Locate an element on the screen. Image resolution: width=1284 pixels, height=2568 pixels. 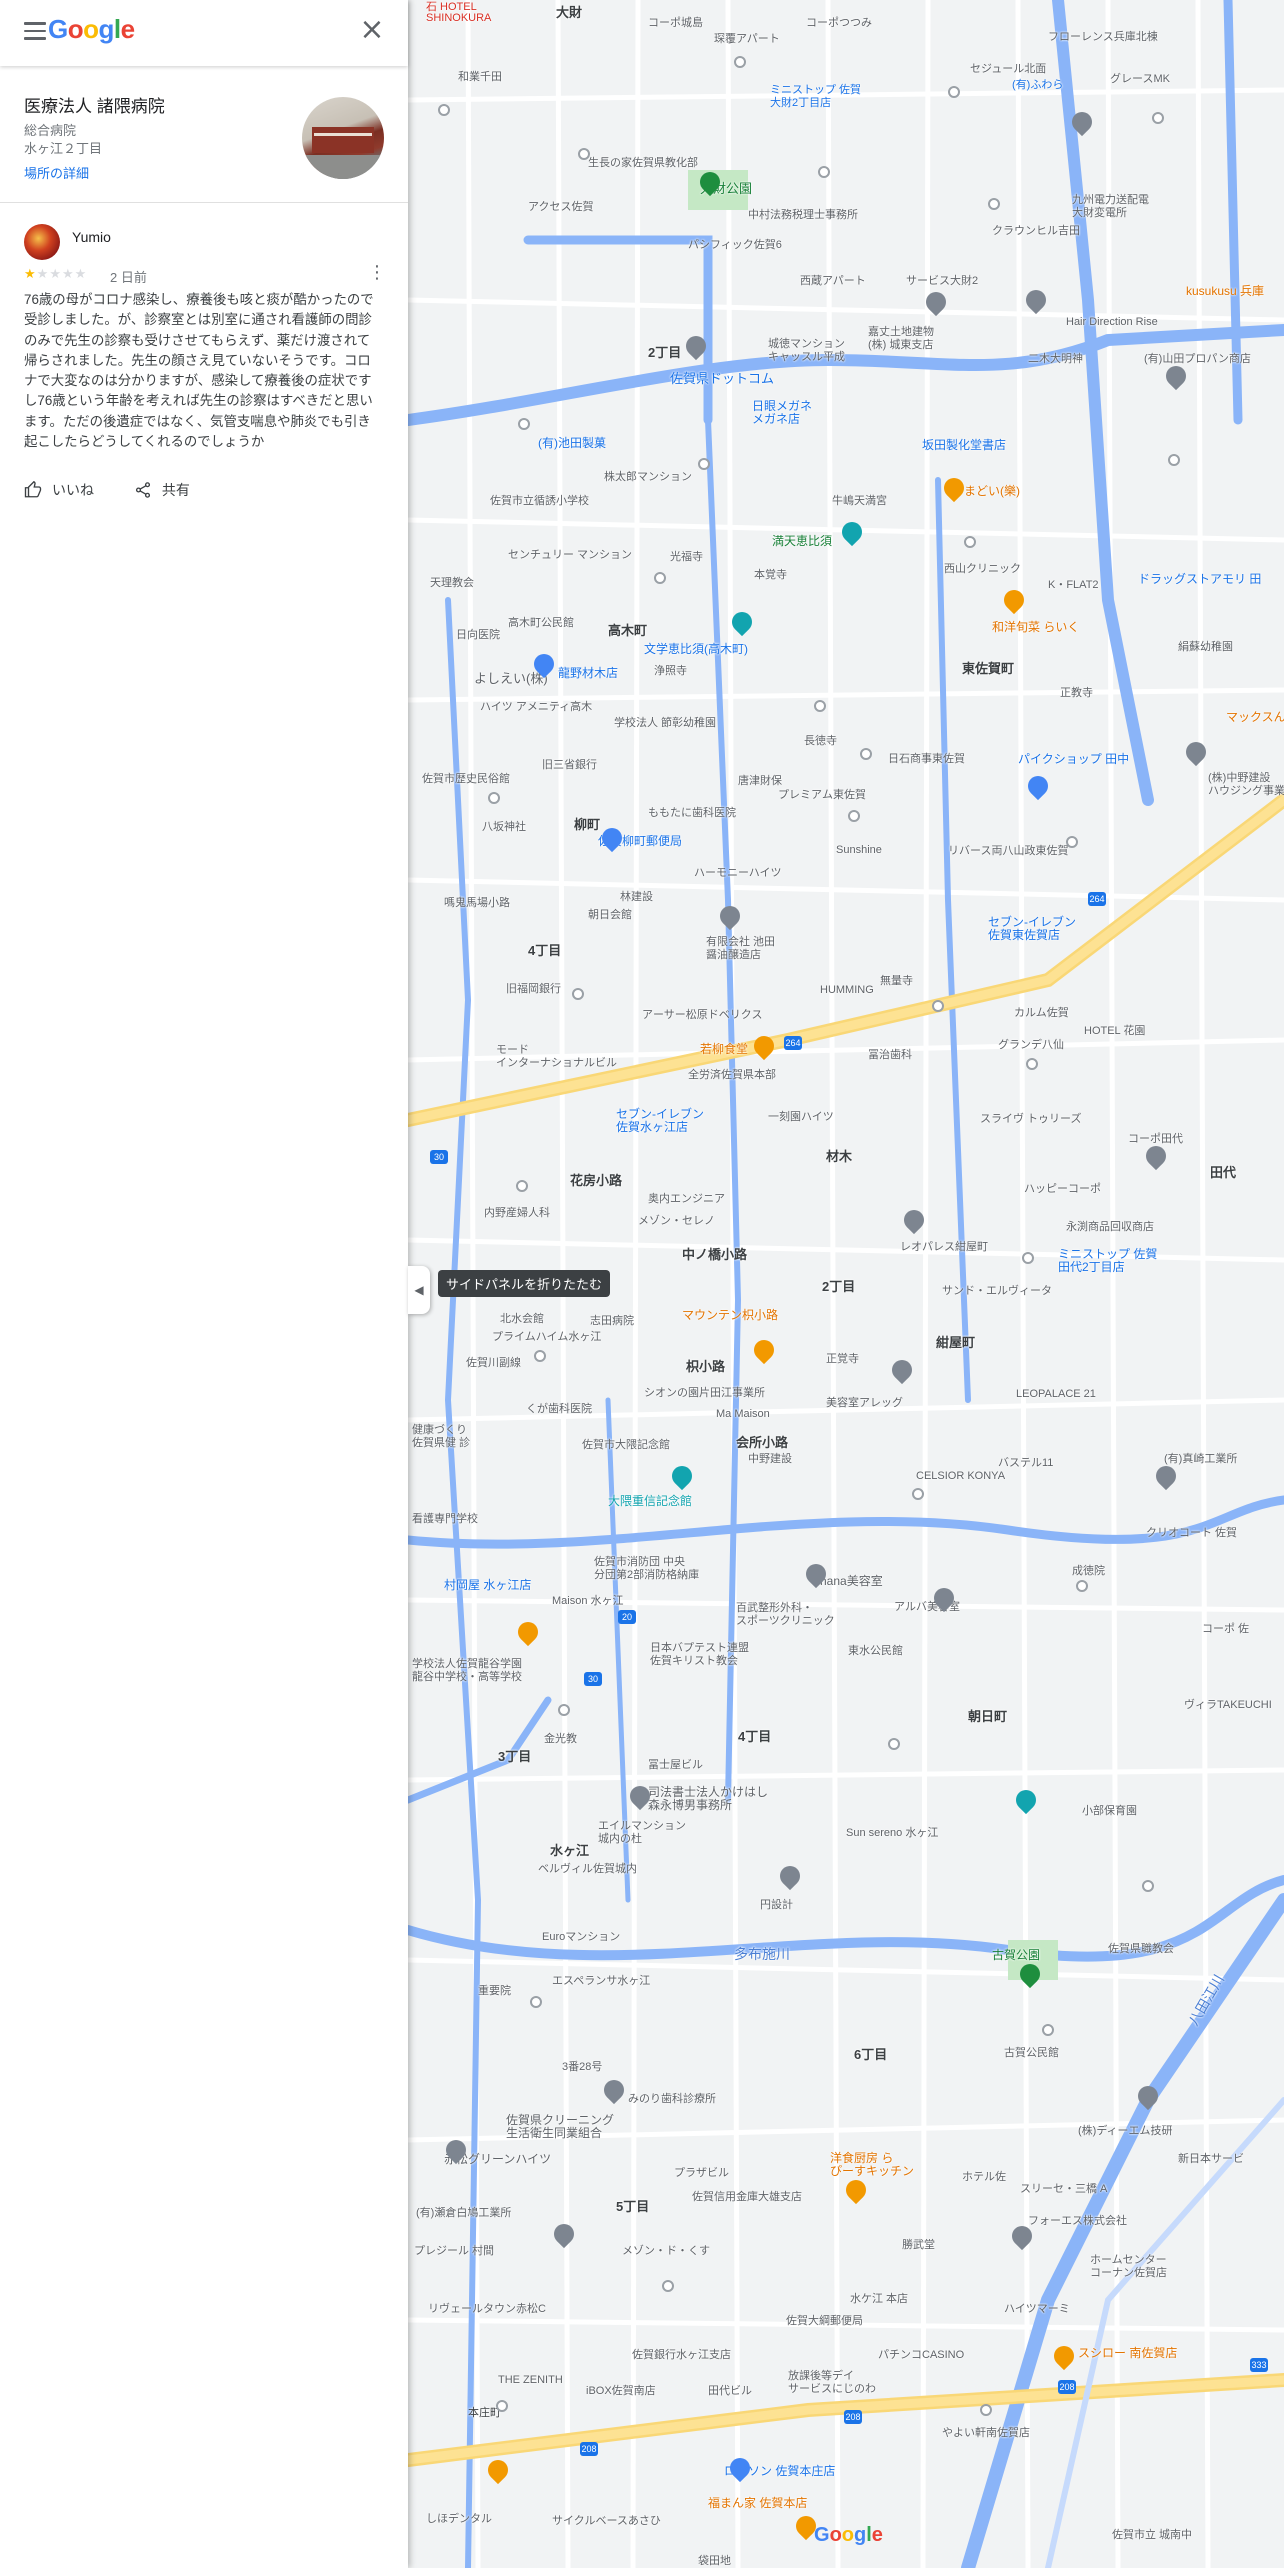
map-label: まどい(樂) is located at coordinates (992, 490).